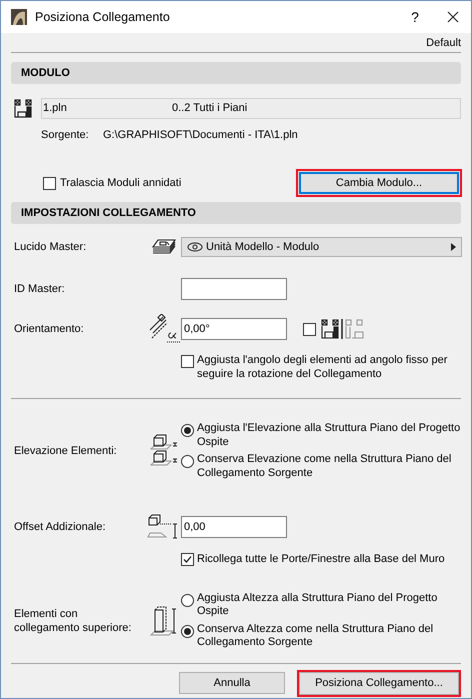  Describe the element at coordinates (65, 135) in the screenshot. I see `source-label: Sorgente:` at that location.